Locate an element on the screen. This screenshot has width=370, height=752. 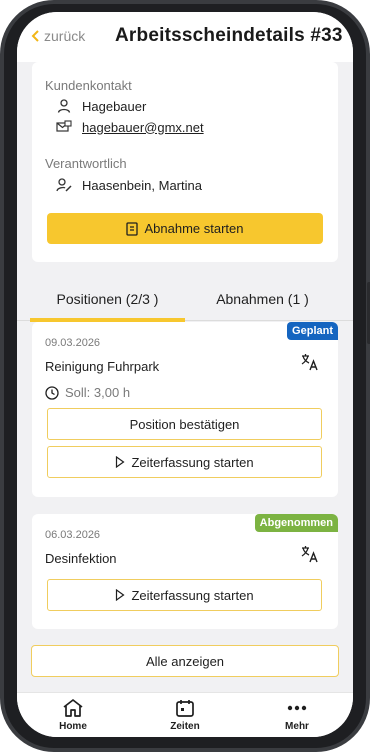
position-name: Reinigung Fuhrpark is located at coordinates (102, 366).